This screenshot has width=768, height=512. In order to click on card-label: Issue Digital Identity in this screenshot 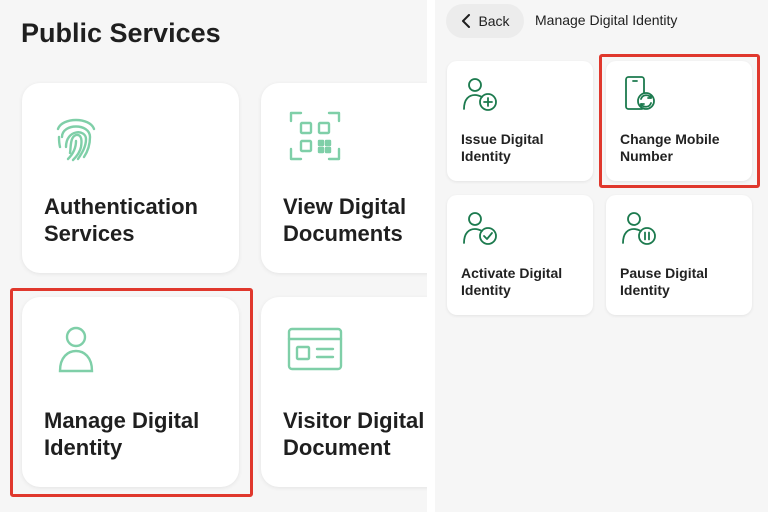, I will do `click(502, 147)`.